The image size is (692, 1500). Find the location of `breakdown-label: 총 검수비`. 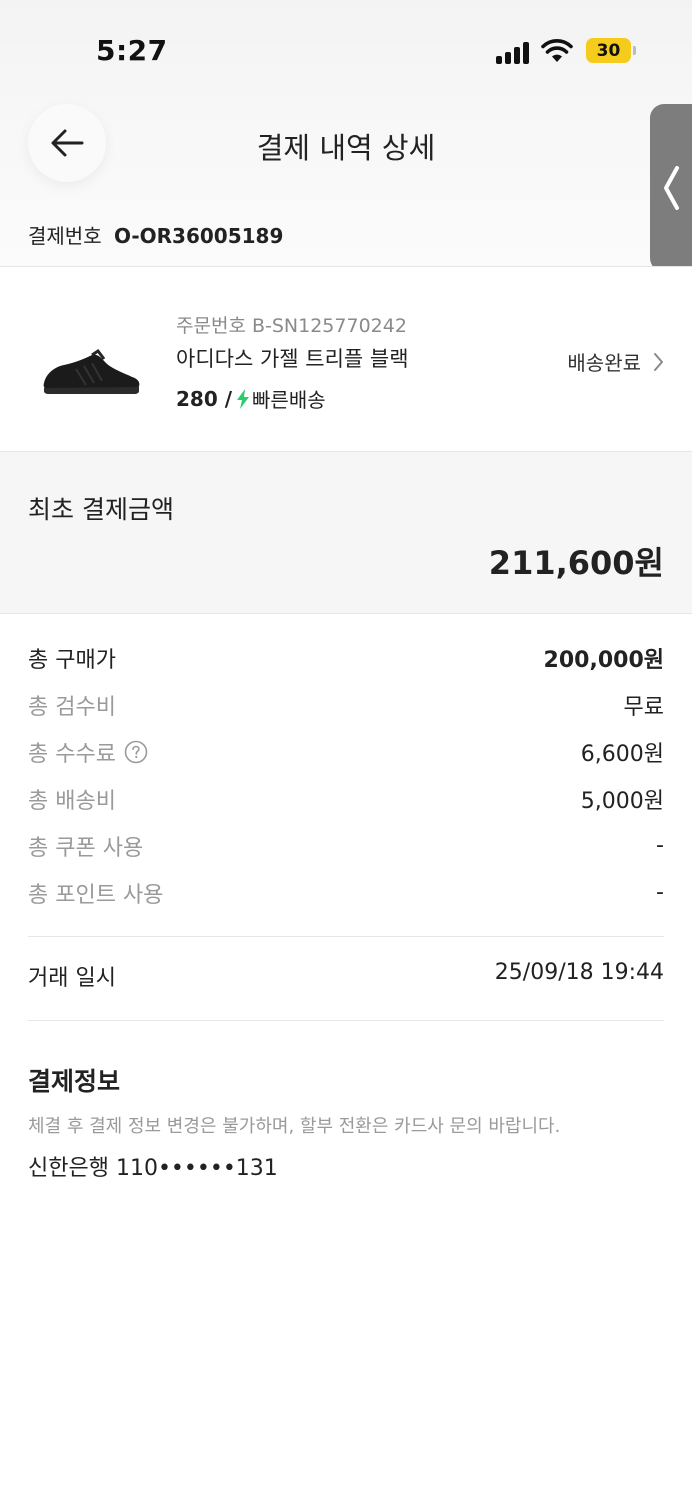

breakdown-label: 총 검수비 is located at coordinates (72, 707).